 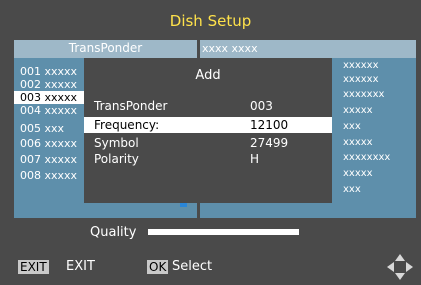 What do you see at coordinates (116, 143) in the screenshot?
I see `symbol-label: Symbol` at bounding box center [116, 143].